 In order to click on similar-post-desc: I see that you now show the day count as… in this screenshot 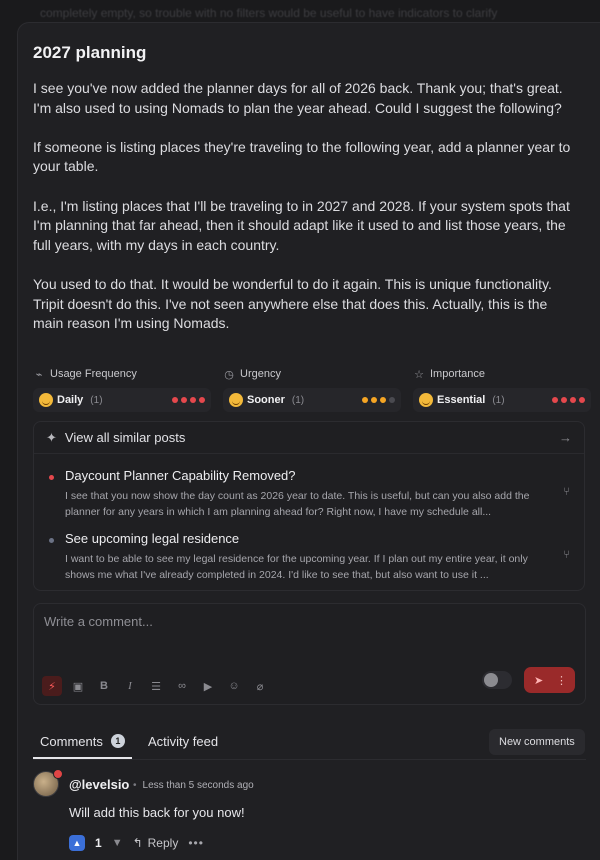, I will do `click(297, 504)`.